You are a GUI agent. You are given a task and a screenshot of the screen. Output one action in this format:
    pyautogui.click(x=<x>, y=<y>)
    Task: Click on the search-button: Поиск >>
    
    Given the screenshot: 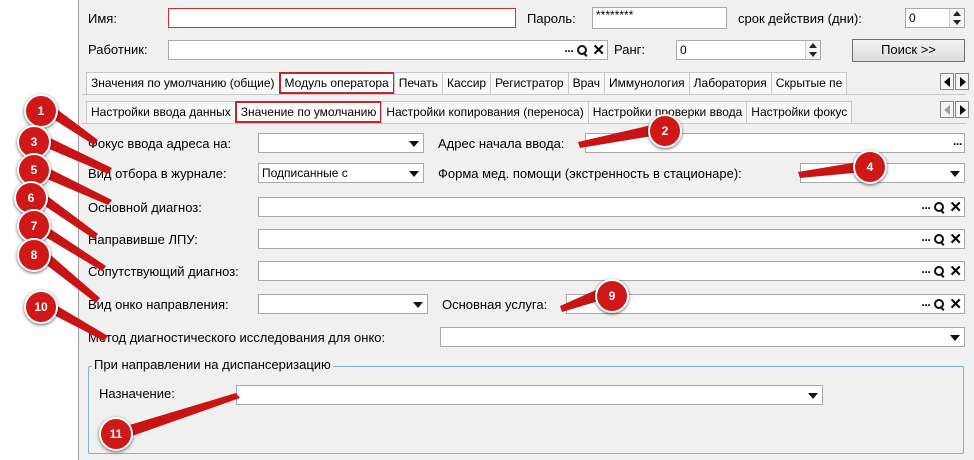 What is the action you would take?
    pyautogui.click(x=908, y=50)
    